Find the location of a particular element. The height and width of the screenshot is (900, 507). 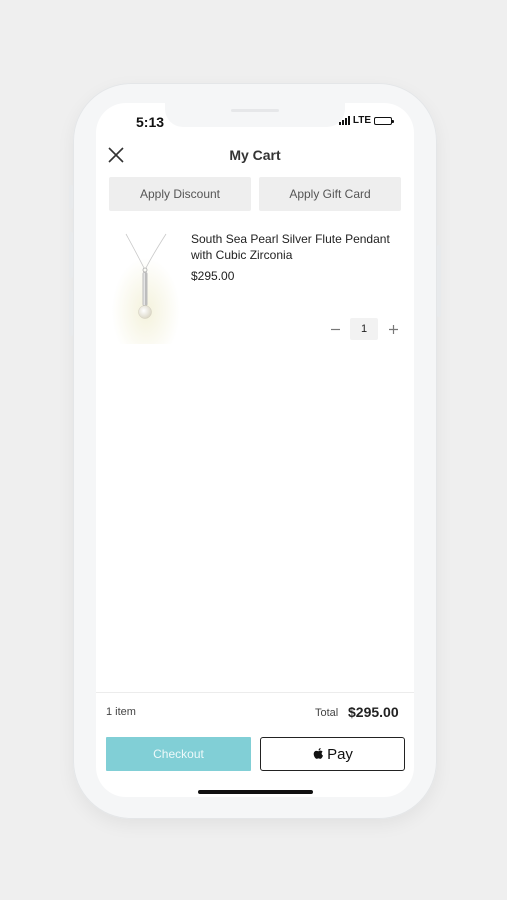

apply-gift-card-button: Apply Gift Card is located at coordinates (330, 194).